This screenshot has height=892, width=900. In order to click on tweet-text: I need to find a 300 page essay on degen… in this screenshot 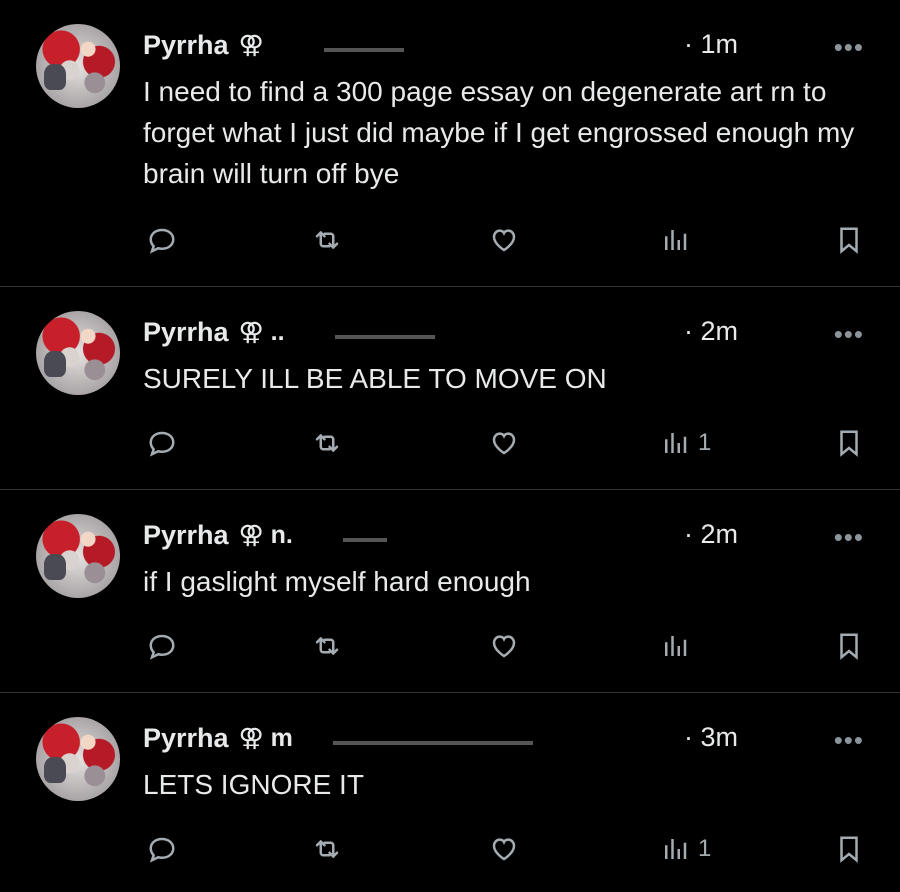, I will do `click(499, 132)`.